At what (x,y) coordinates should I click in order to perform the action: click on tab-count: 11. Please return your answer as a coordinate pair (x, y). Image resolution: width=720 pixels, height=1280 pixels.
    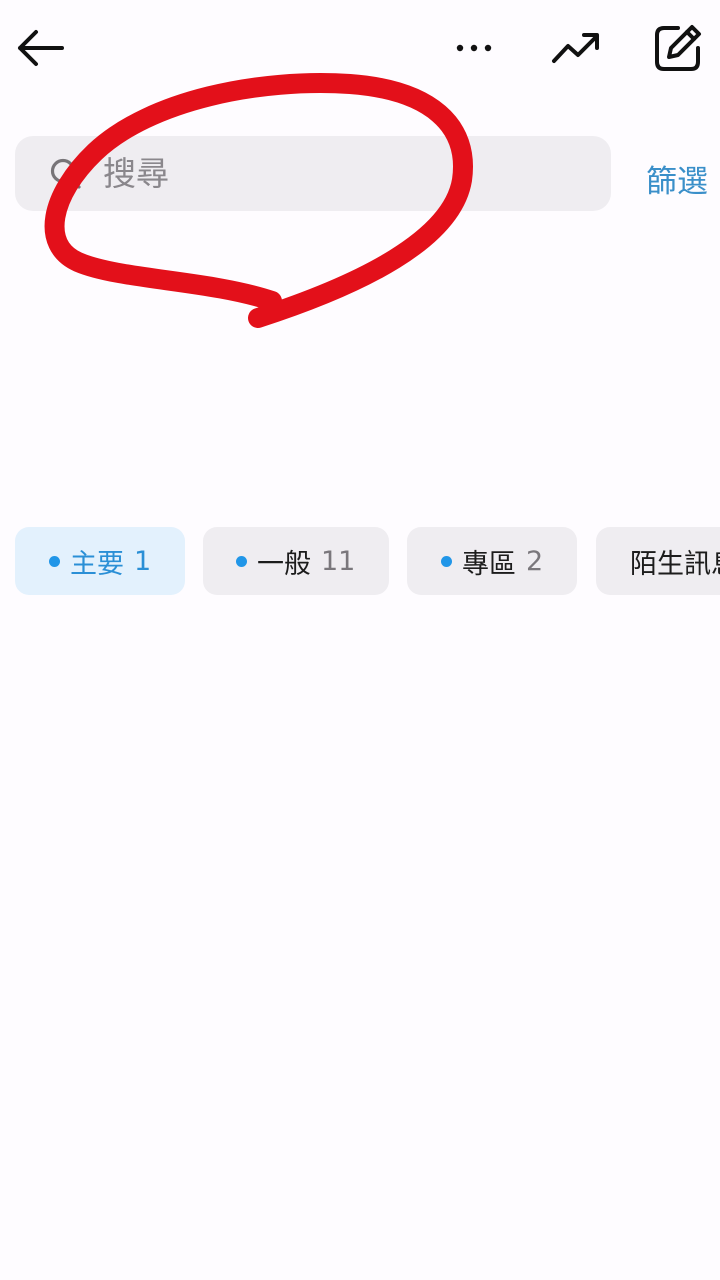
    Looking at the image, I should click on (338, 561).